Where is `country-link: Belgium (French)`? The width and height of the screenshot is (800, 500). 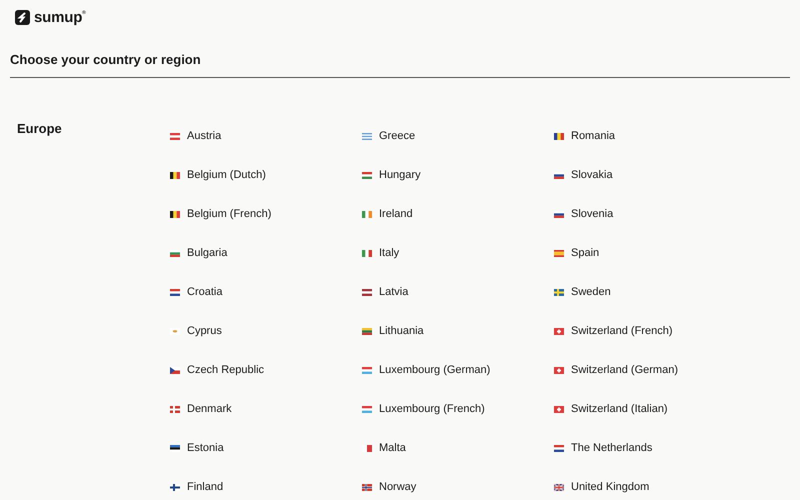 country-link: Belgium (French) is located at coordinates (221, 210).